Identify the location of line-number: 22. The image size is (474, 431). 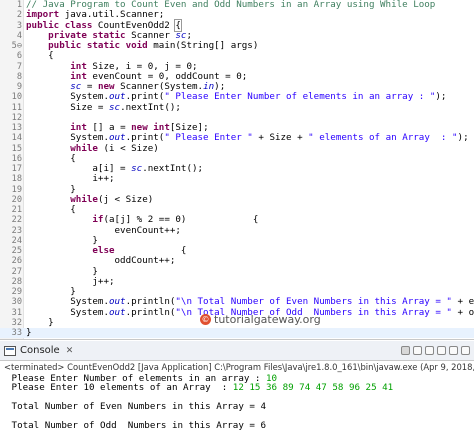
(16, 220).